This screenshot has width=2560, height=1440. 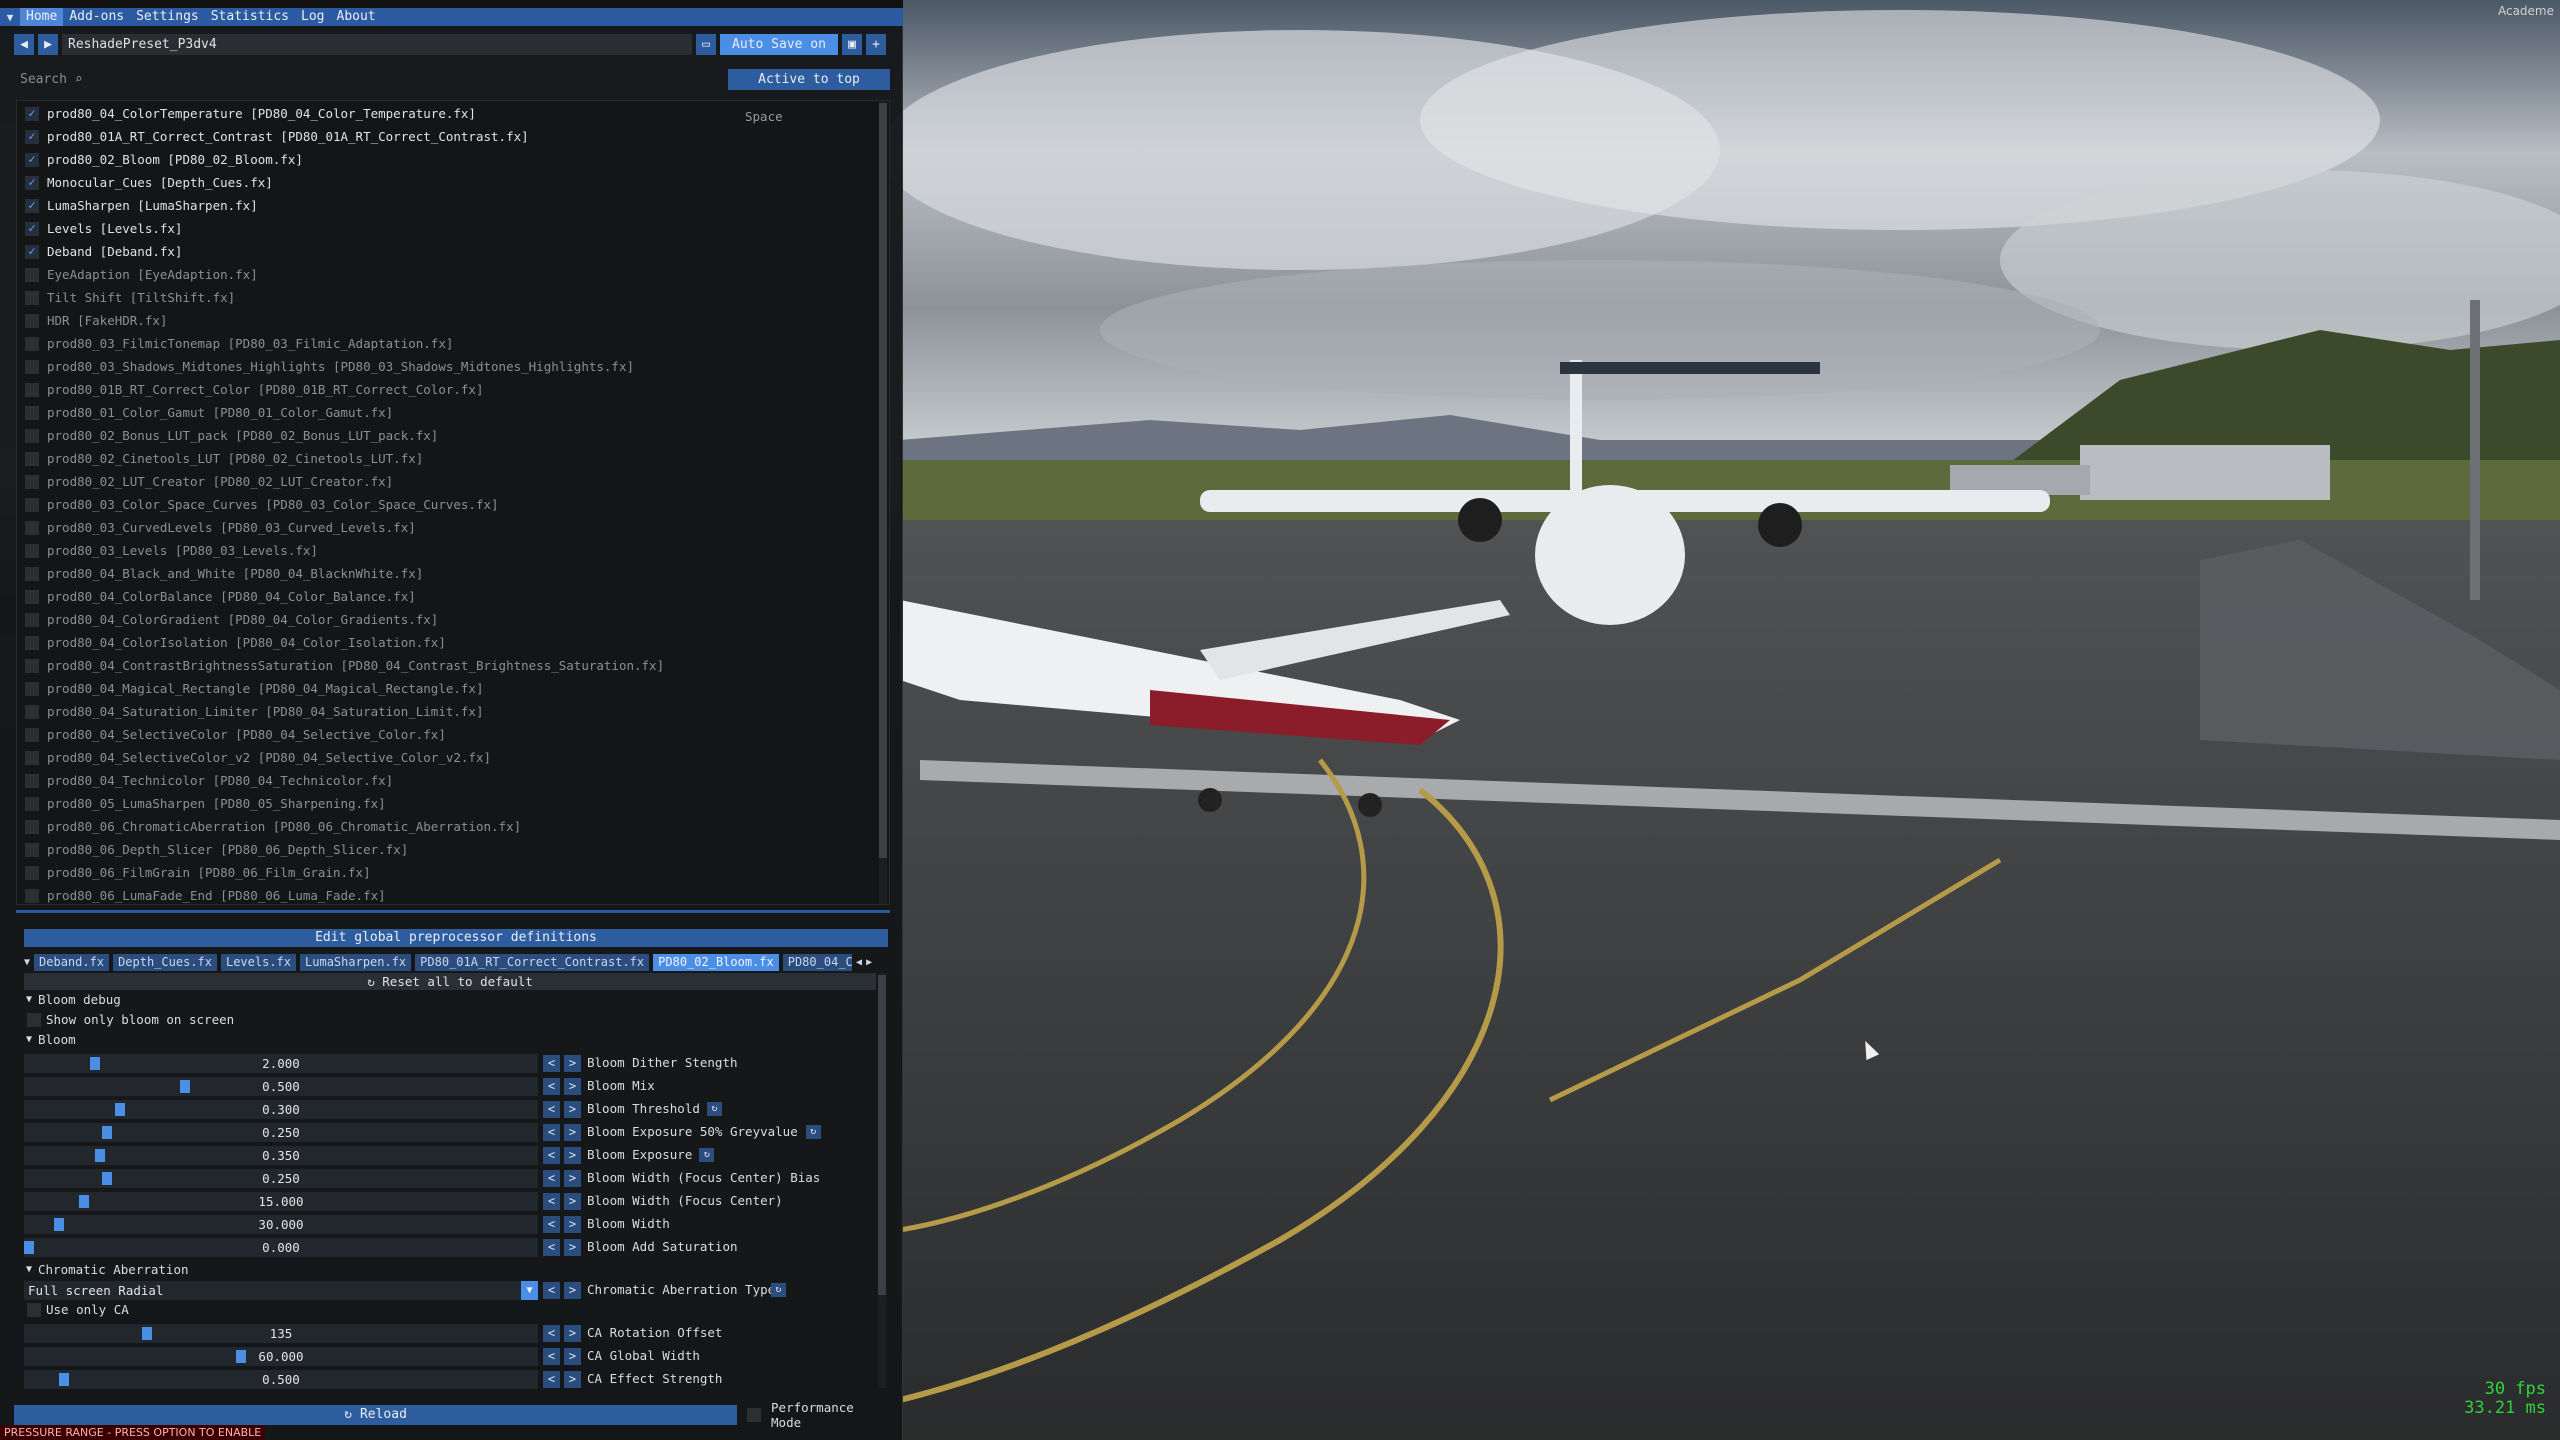 What do you see at coordinates (453, 274) in the screenshot?
I see `effect-list-item: EyeAdaption [EyeAdaption.fx]` at bounding box center [453, 274].